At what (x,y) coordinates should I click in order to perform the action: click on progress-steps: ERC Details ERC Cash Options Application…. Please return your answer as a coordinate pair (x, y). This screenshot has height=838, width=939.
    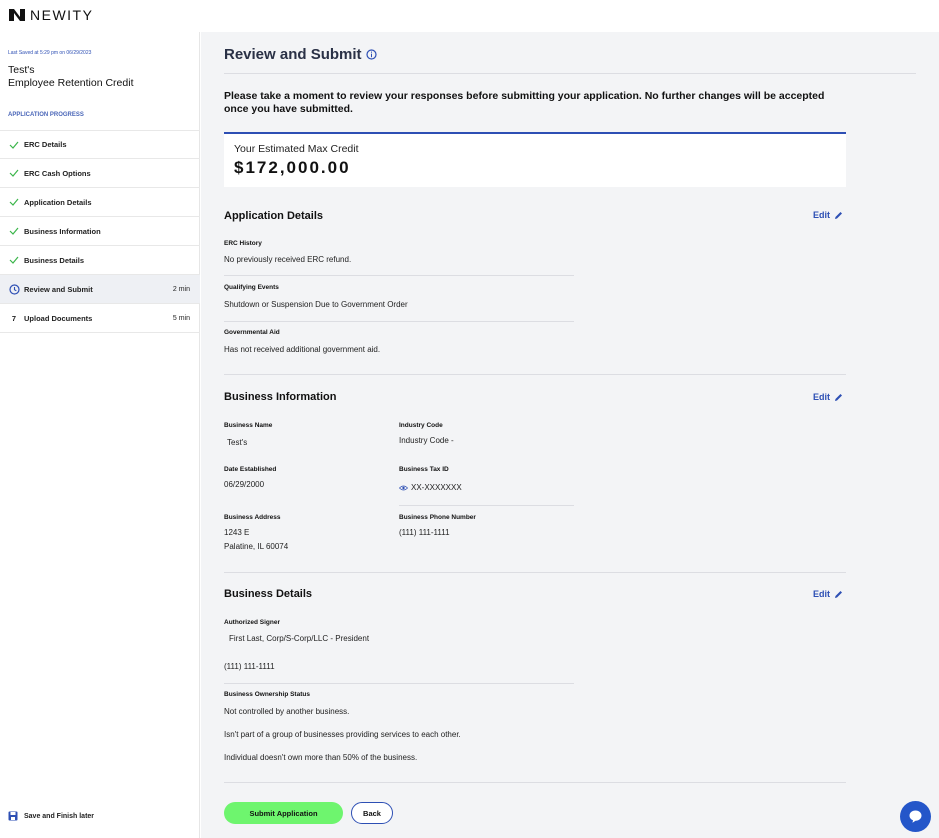
    Looking at the image, I should click on (100, 231).